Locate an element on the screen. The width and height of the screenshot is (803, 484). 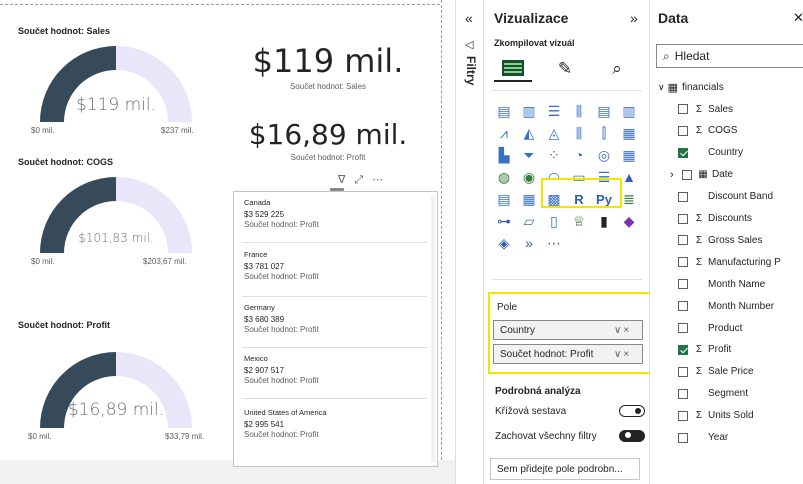
focus-mode-icon: ⤢ is located at coordinates (358, 180).